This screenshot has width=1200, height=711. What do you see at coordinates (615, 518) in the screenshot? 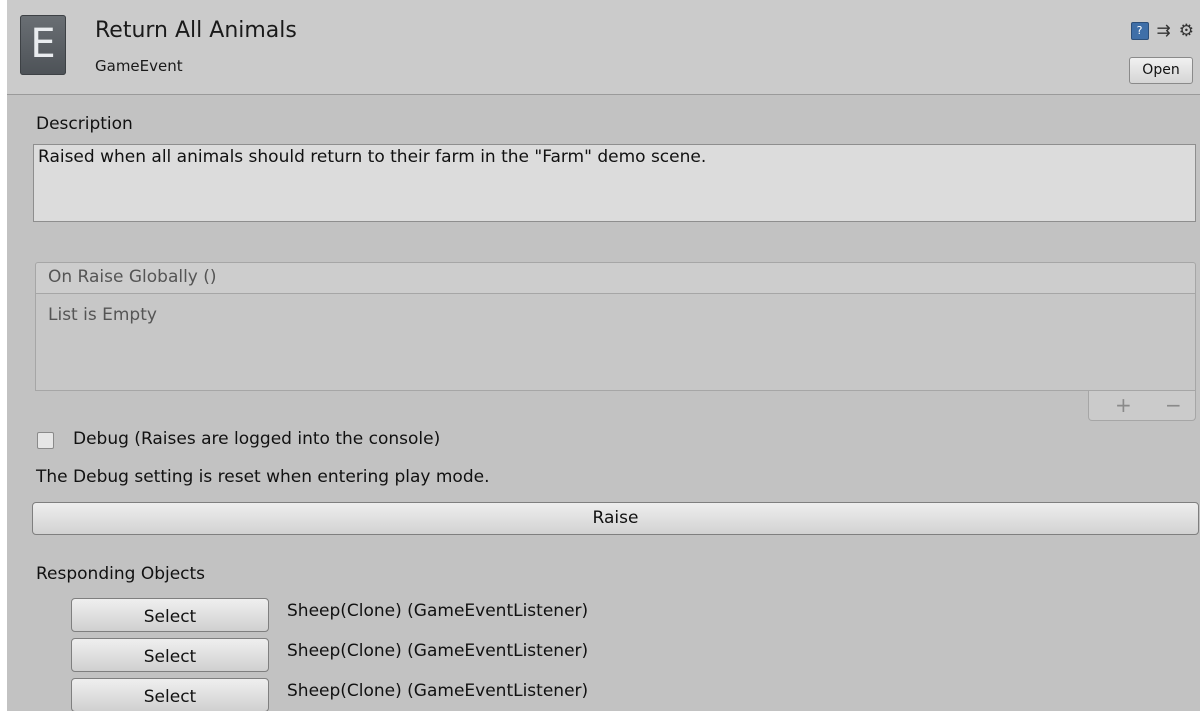
I see `raise-button: Raise` at bounding box center [615, 518].